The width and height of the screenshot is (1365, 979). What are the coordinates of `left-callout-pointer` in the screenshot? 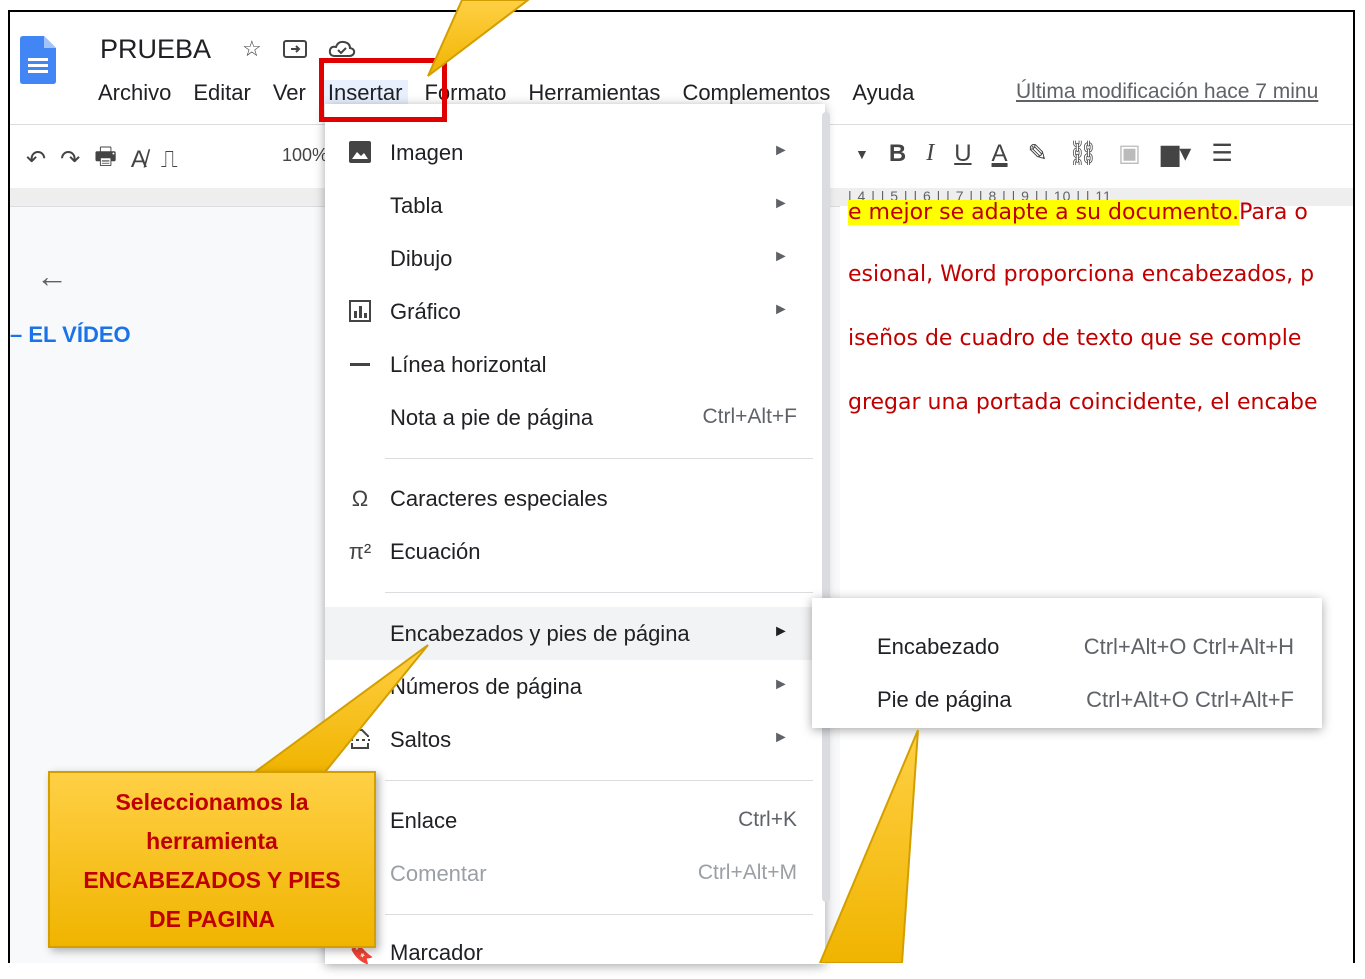 It's located at (340, 708).